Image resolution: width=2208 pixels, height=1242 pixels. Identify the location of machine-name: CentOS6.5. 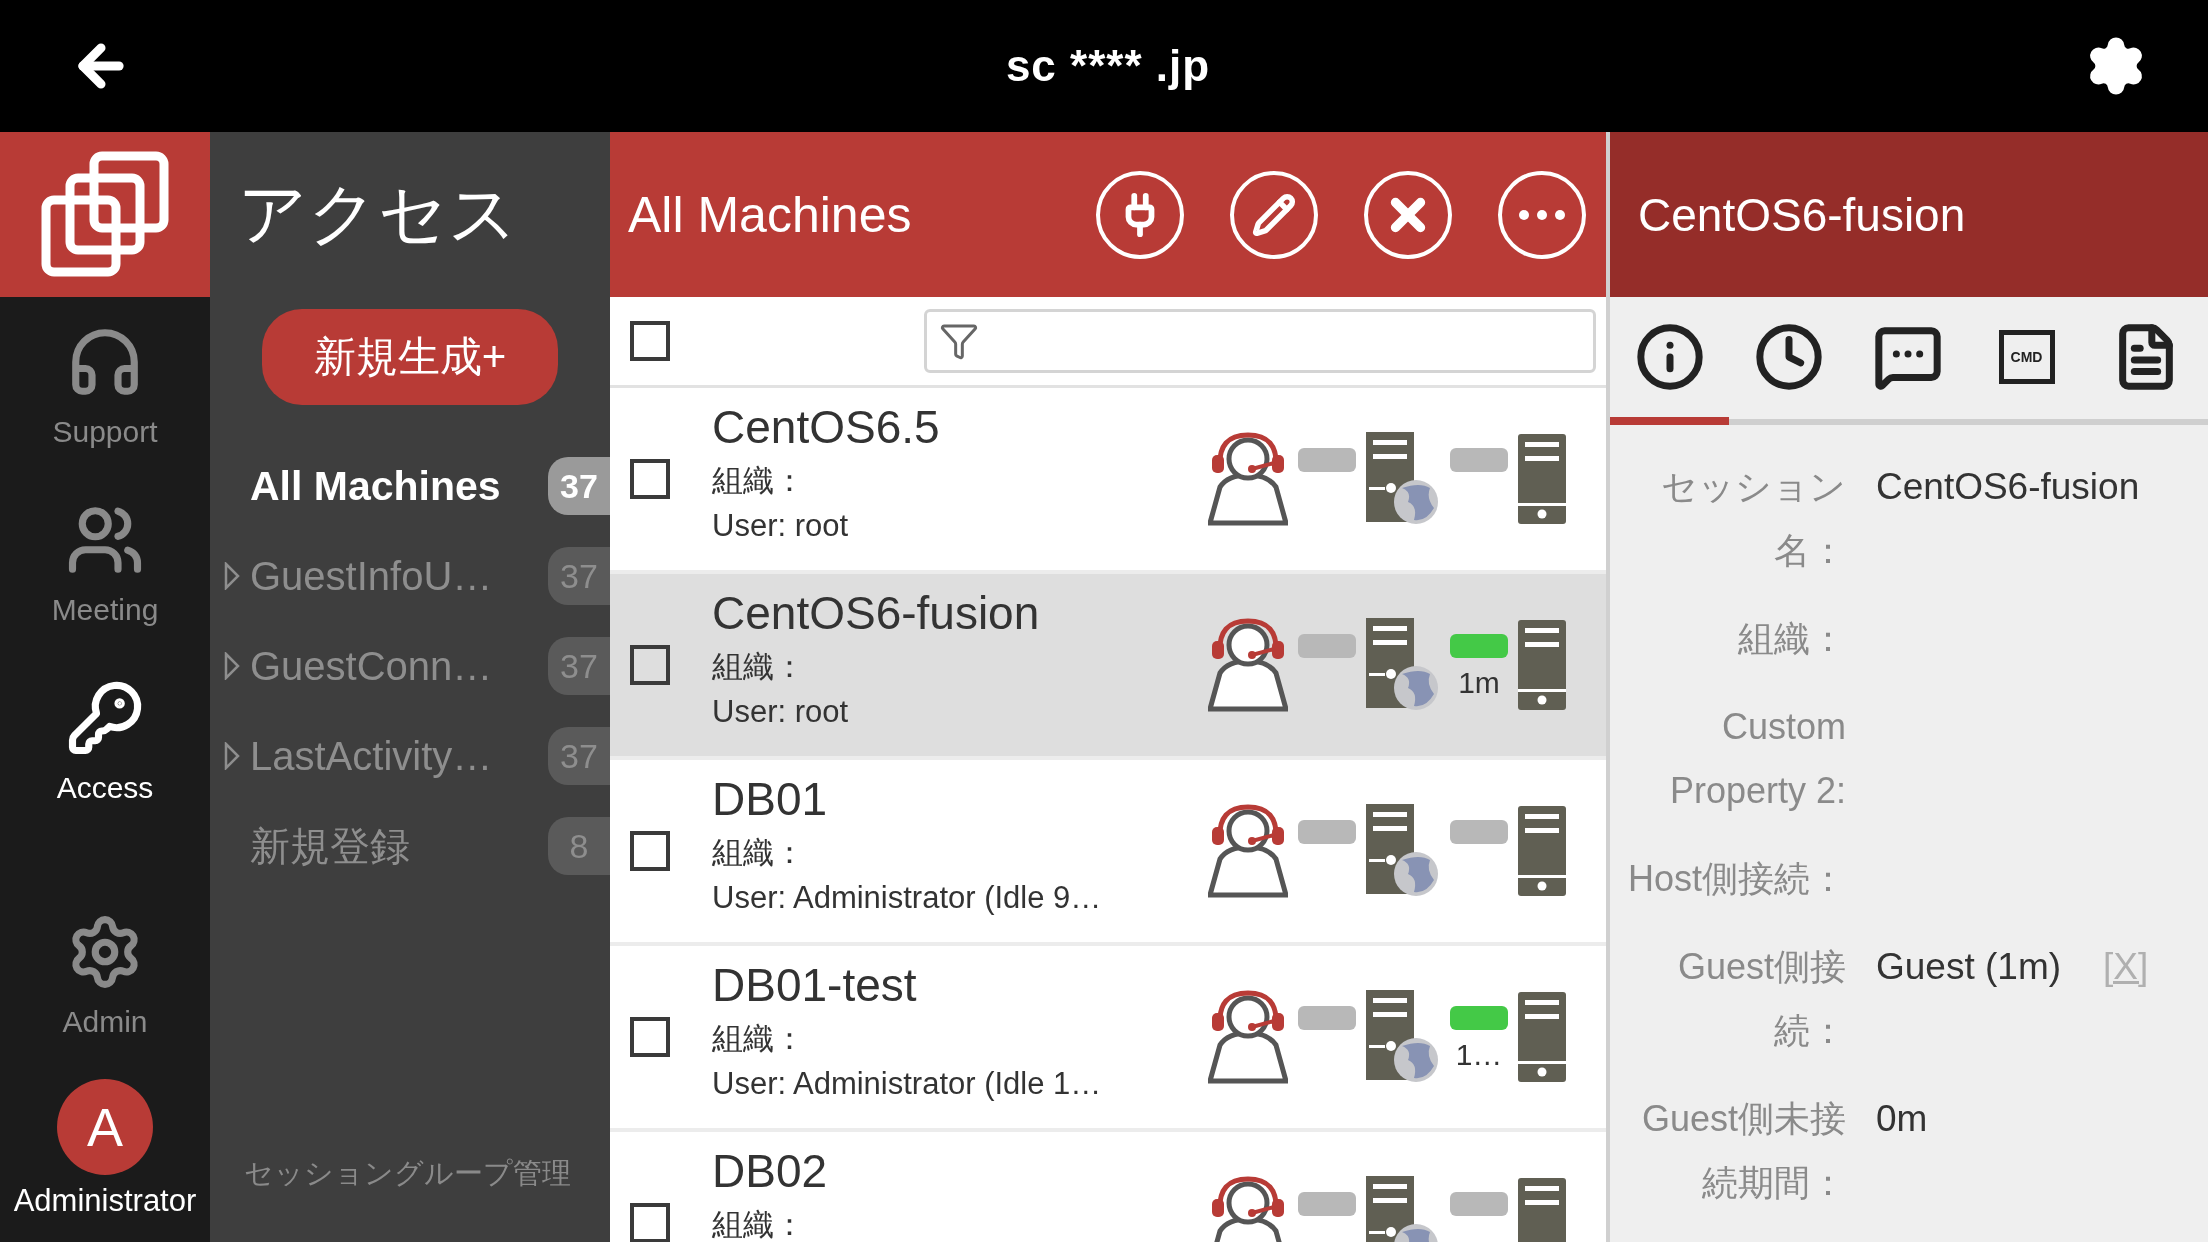
(826, 427).